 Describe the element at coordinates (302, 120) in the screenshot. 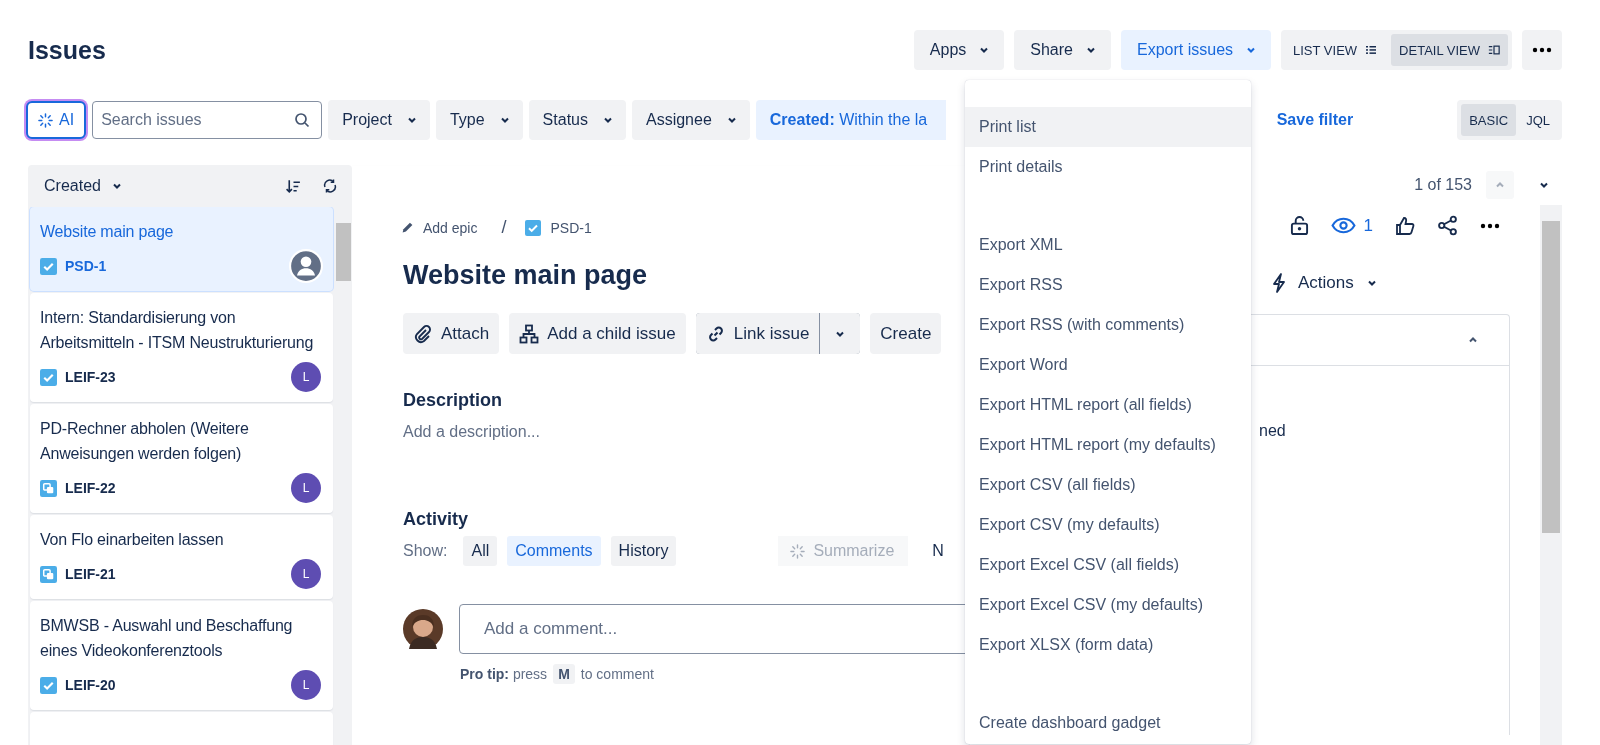

I see `search-icon` at that location.